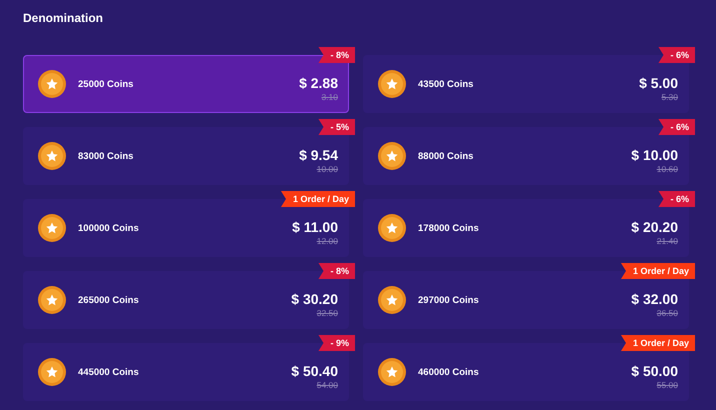  I want to click on price: $ 11.00, so click(315, 227).